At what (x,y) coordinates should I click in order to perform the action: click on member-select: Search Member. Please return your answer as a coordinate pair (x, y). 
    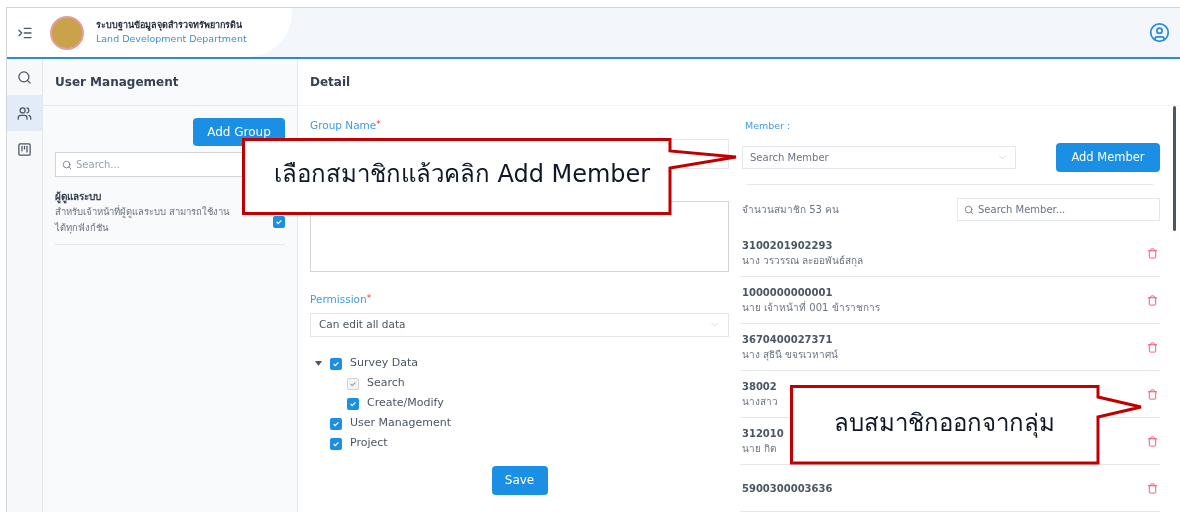
    Looking at the image, I should click on (879, 157).